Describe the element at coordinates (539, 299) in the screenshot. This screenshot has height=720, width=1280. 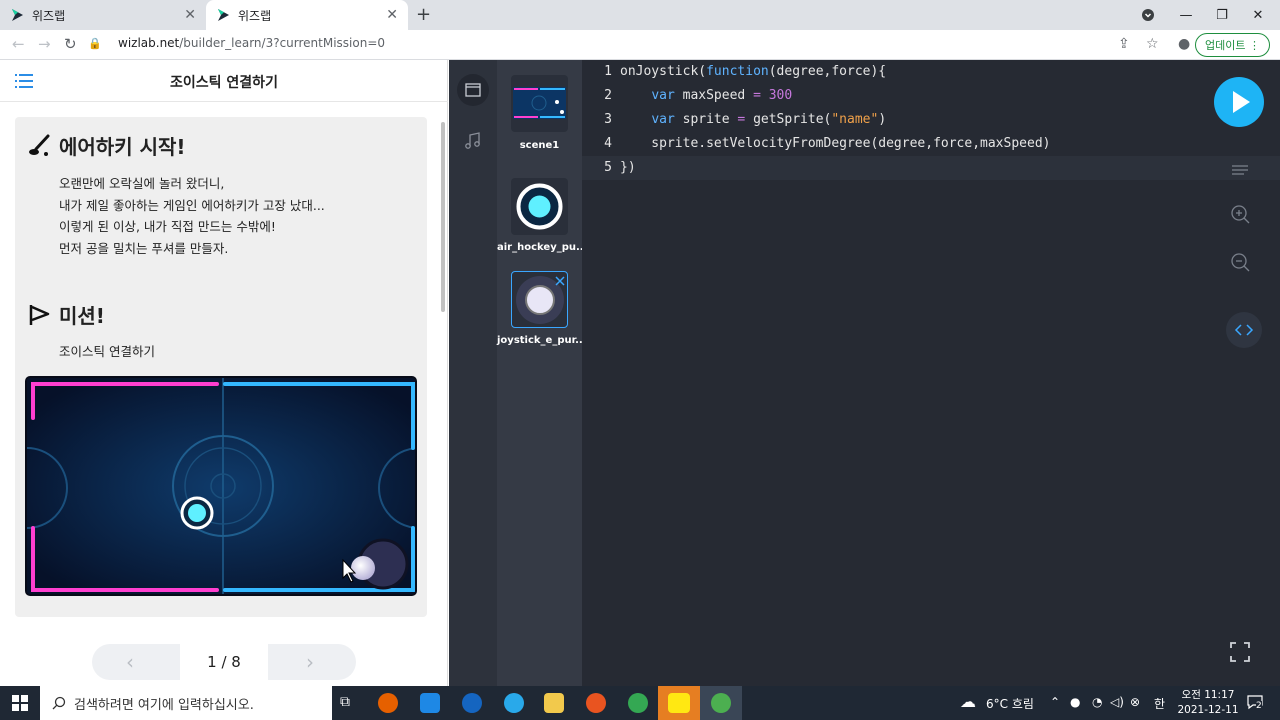
I see `asset-joystick-selected` at that location.